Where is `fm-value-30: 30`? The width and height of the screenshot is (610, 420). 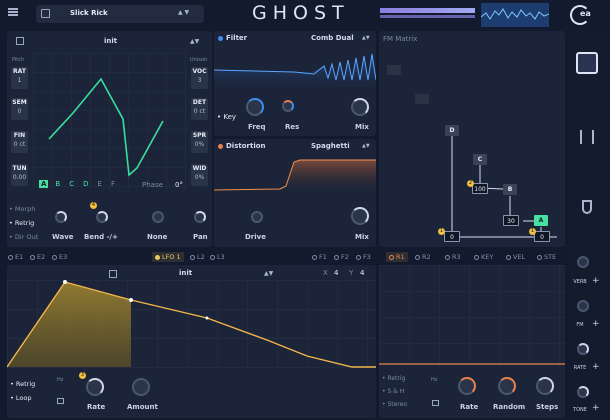
fm-value-30: 30 is located at coordinates (511, 220).